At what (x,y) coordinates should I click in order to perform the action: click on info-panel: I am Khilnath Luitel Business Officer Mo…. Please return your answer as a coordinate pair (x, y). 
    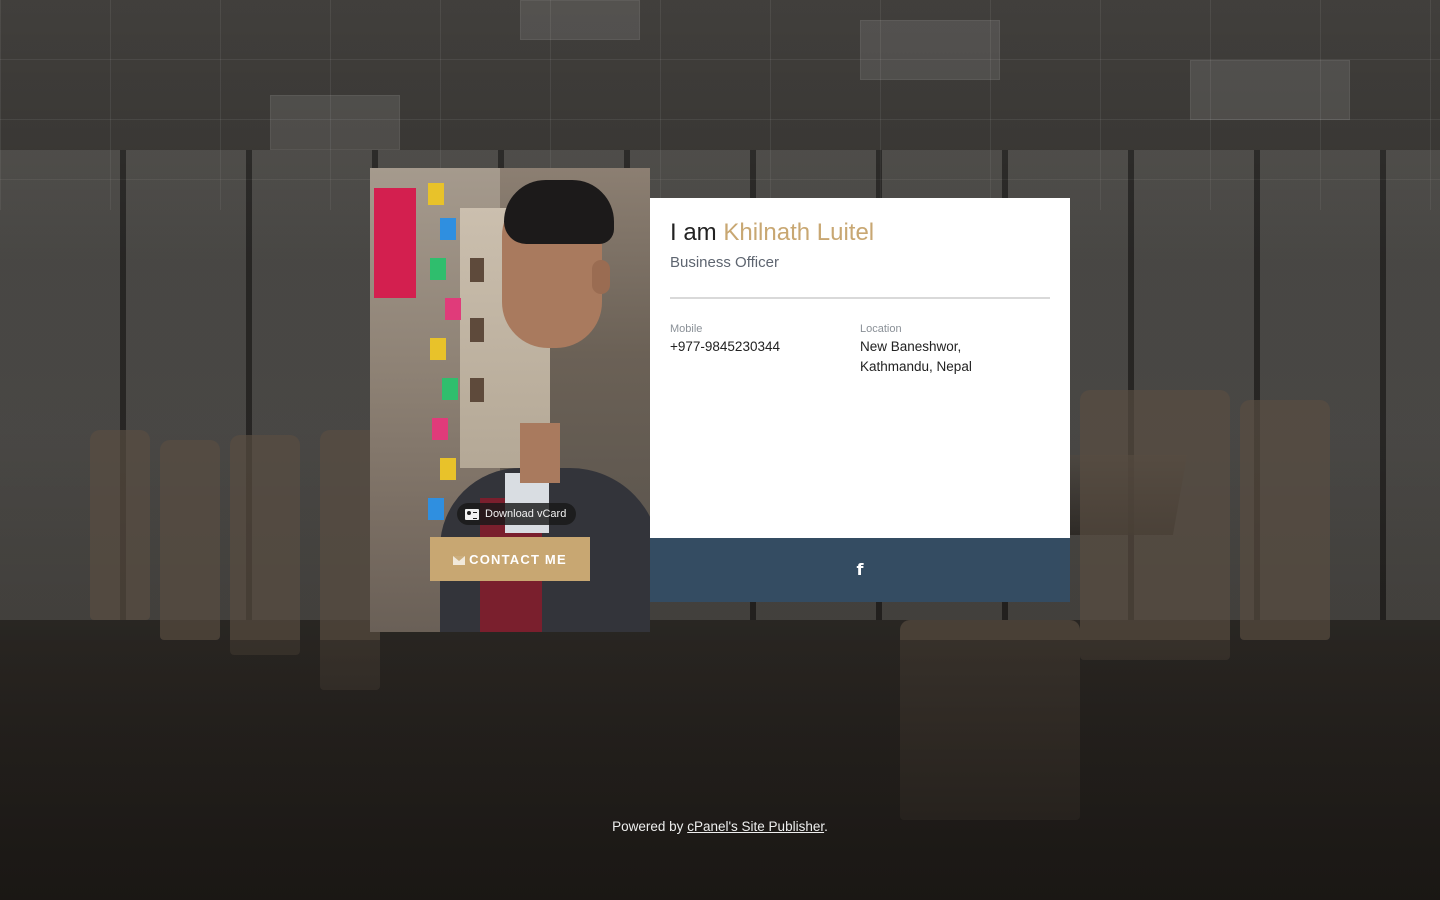
    Looking at the image, I should click on (860, 368).